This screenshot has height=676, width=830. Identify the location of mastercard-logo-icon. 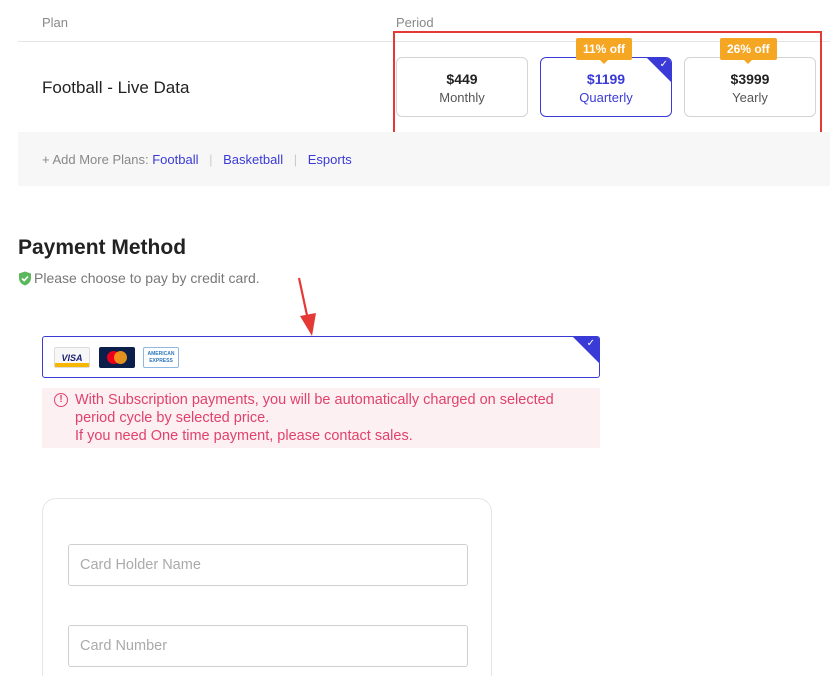
(117, 357).